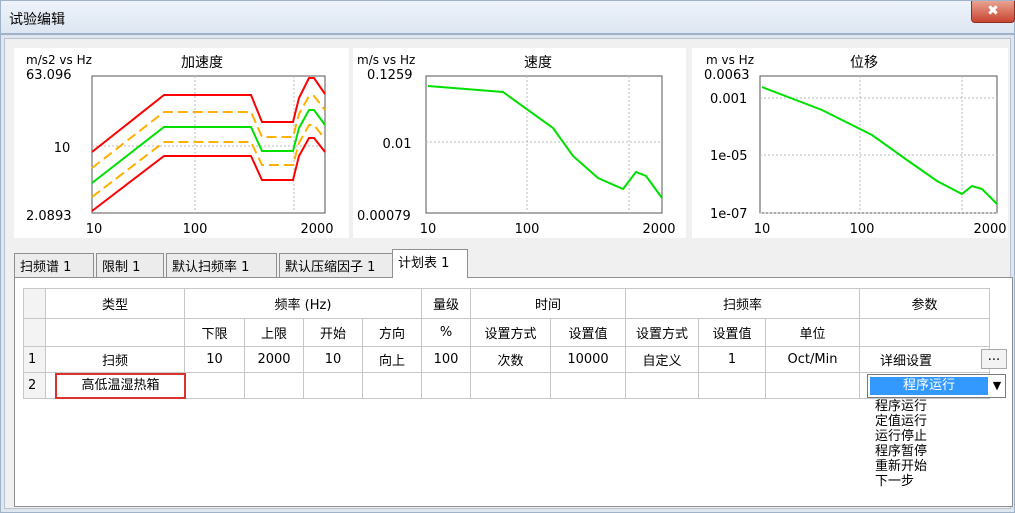 The height and width of the screenshot is (513, 1015). I want to click on close-button: ✖, so click(993, 12).